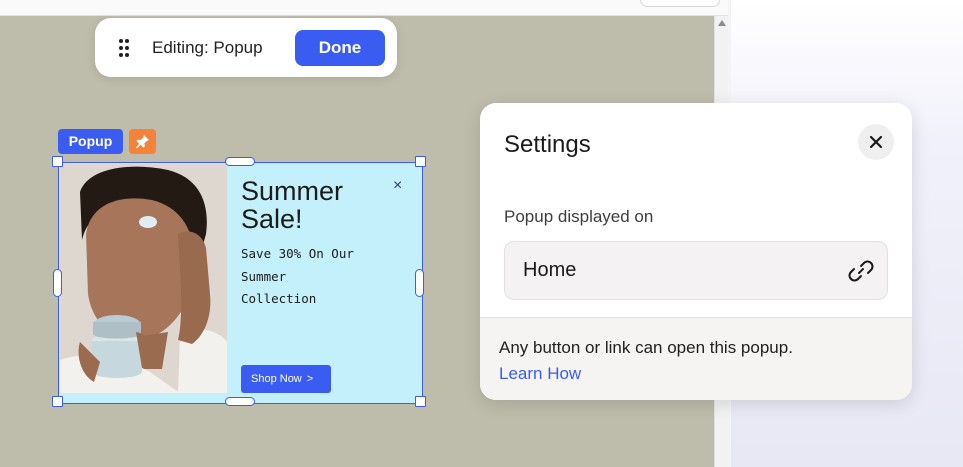  I want to click on popup-subtitle: Save 30% On Our Summer Collection, so click(306, 277).